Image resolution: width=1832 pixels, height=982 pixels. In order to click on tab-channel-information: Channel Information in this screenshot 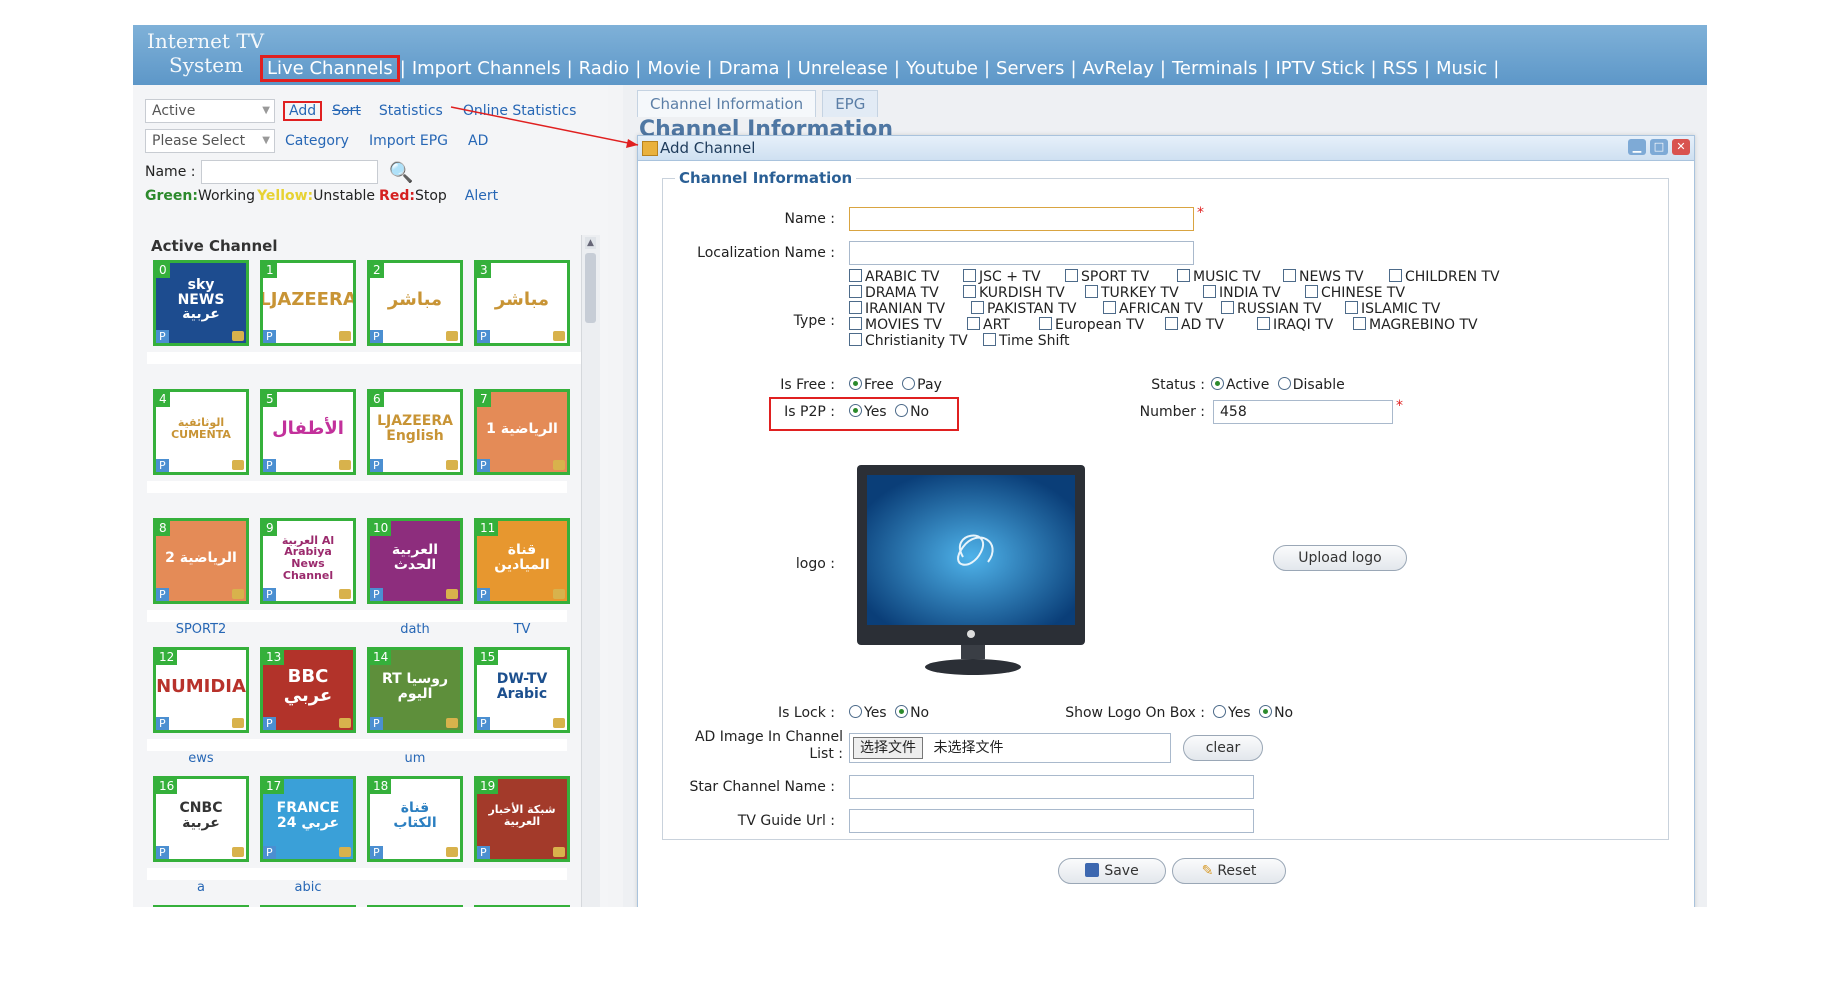, I will do `click(727, 103)`.